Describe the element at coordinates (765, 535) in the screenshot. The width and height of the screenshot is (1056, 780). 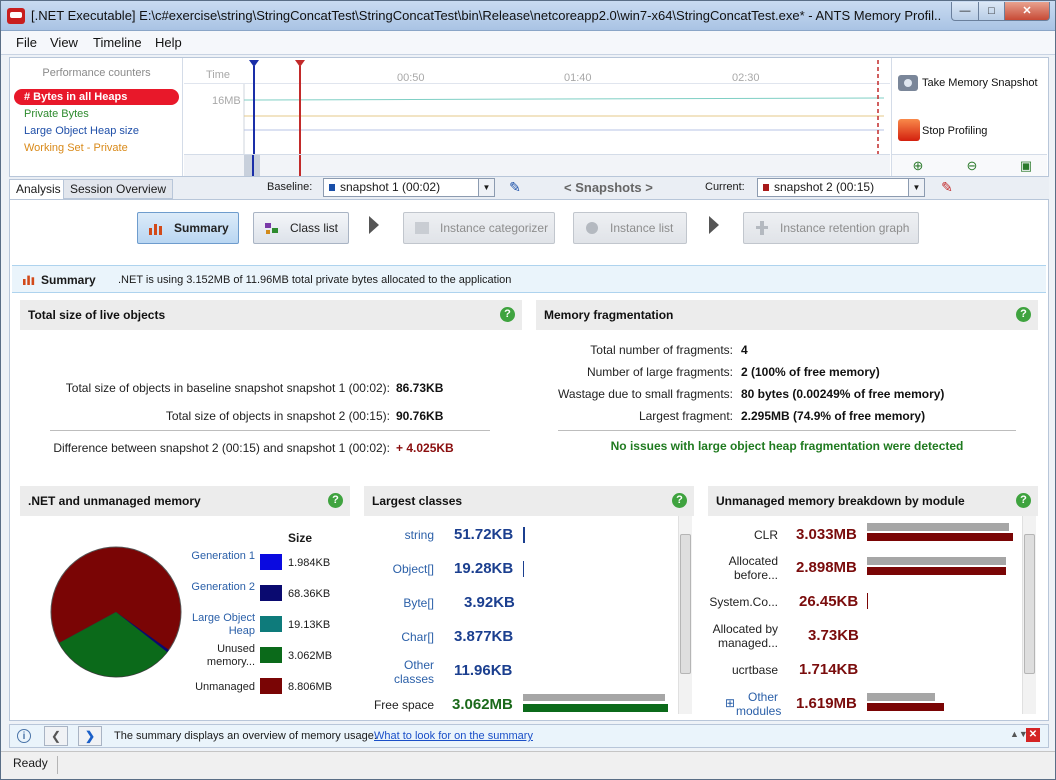
I see `module-row-name: CLR` at that location.